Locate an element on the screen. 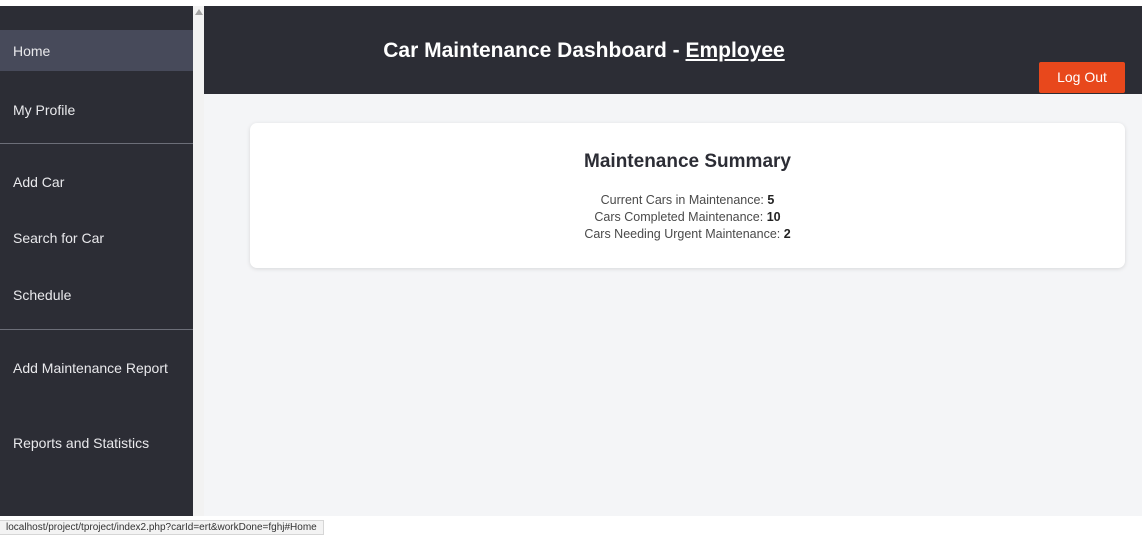 The width and height of the screenshot is (1146, 535). stat-label: Current Cars in Maintenance: is located at coordinates (684, 200).